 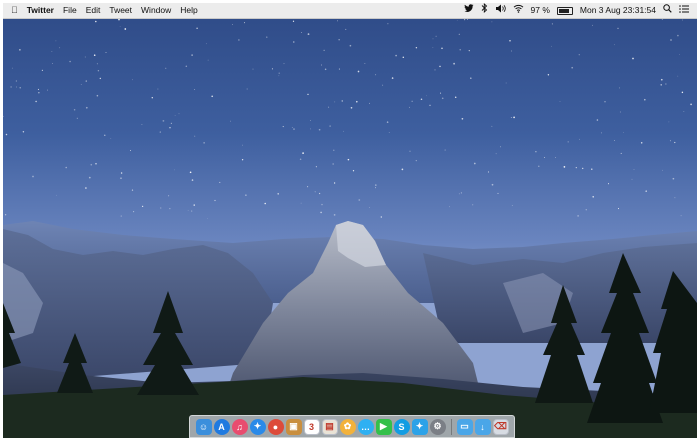 What do you see at coordinates (500, 10) in the screenshot?
I see `volume-icon` at bounding box center [500, 10].